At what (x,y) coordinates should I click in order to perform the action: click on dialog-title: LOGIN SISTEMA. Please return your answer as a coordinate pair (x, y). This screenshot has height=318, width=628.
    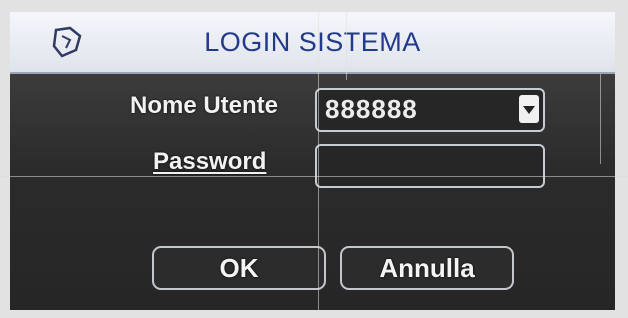
    Looking at the image, I should click on (312, 42).